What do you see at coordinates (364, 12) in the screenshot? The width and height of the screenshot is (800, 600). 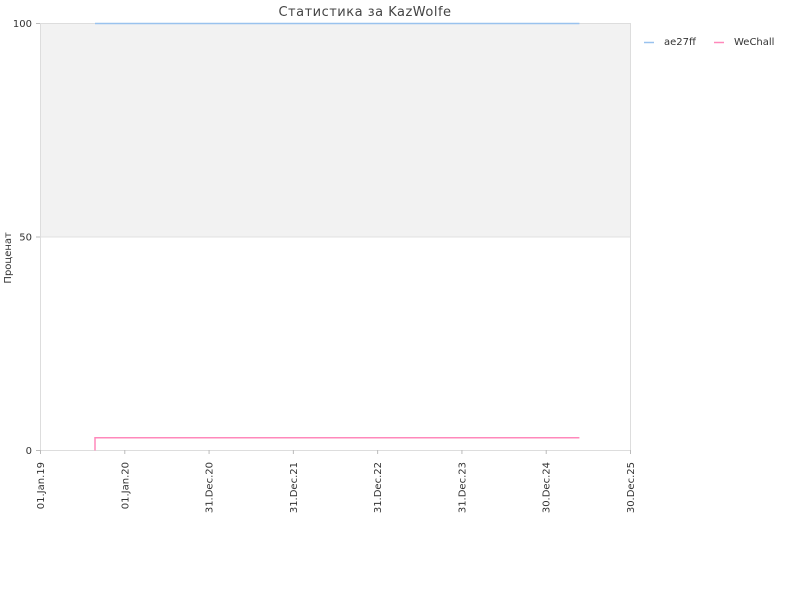 I see `chart-title: Статистика за KazWolfe` at bounding box center [364, 12].